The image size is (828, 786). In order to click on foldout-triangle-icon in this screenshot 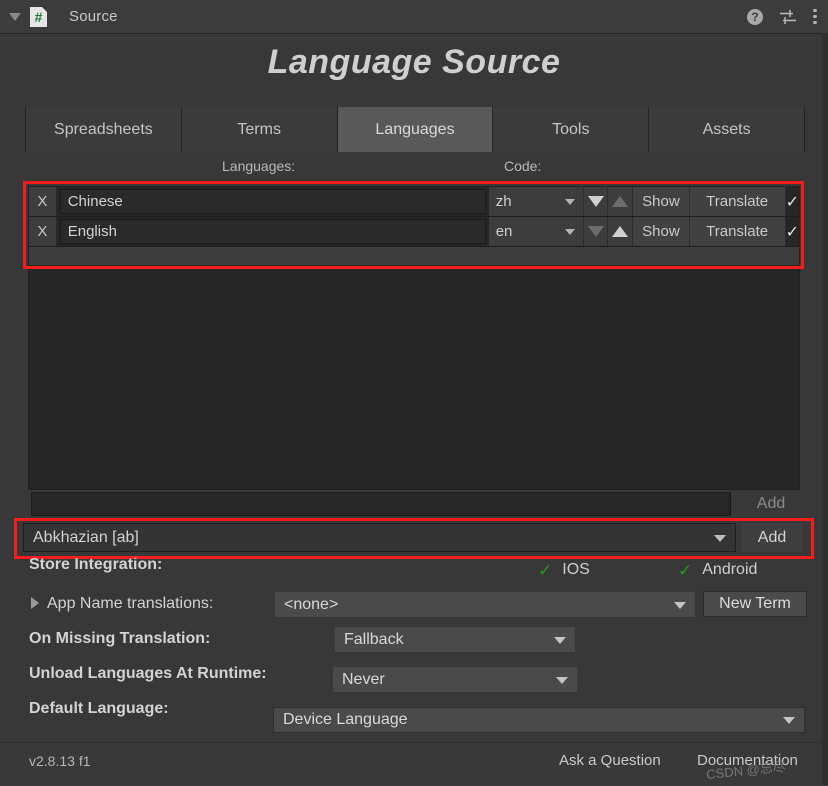, I will do `click(15, 16)`.